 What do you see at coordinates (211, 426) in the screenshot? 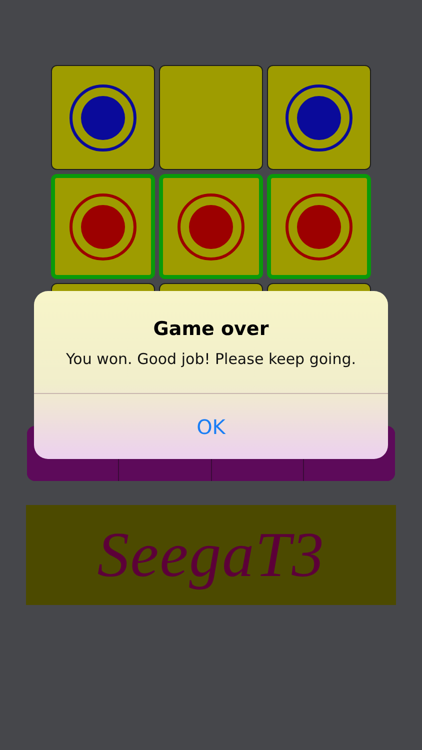
I see `ok-button: OK` at bounding box center [211, 426].